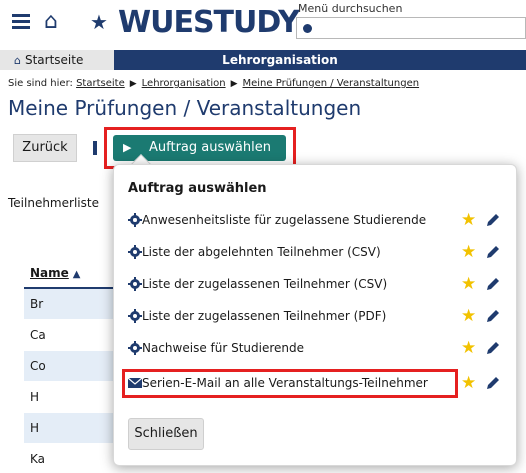 Image resolution: width=526 pixels, height=473 pixels. I want to click on nav-item-startseite: ⌂ Startseite, so click(57, 60).